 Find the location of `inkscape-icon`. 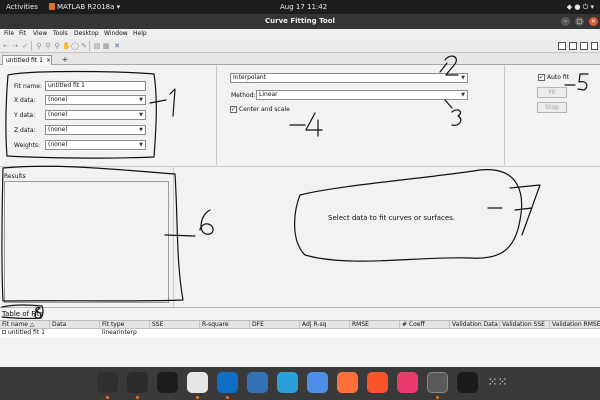

inkscape-icon is located at coordinates (467, 382).